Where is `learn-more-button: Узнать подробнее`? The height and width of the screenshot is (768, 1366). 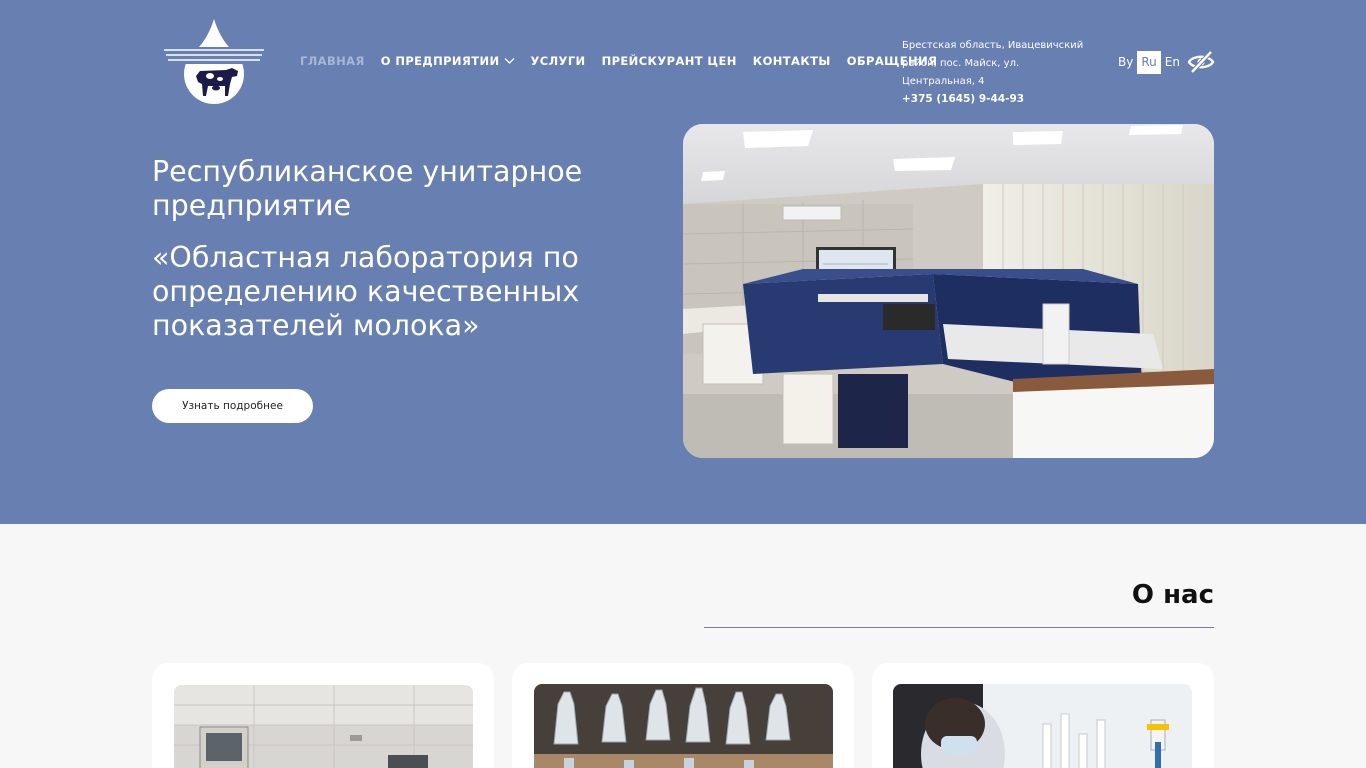 learn-more-button: Узнать подробнее is located at coordinates (232, 406).